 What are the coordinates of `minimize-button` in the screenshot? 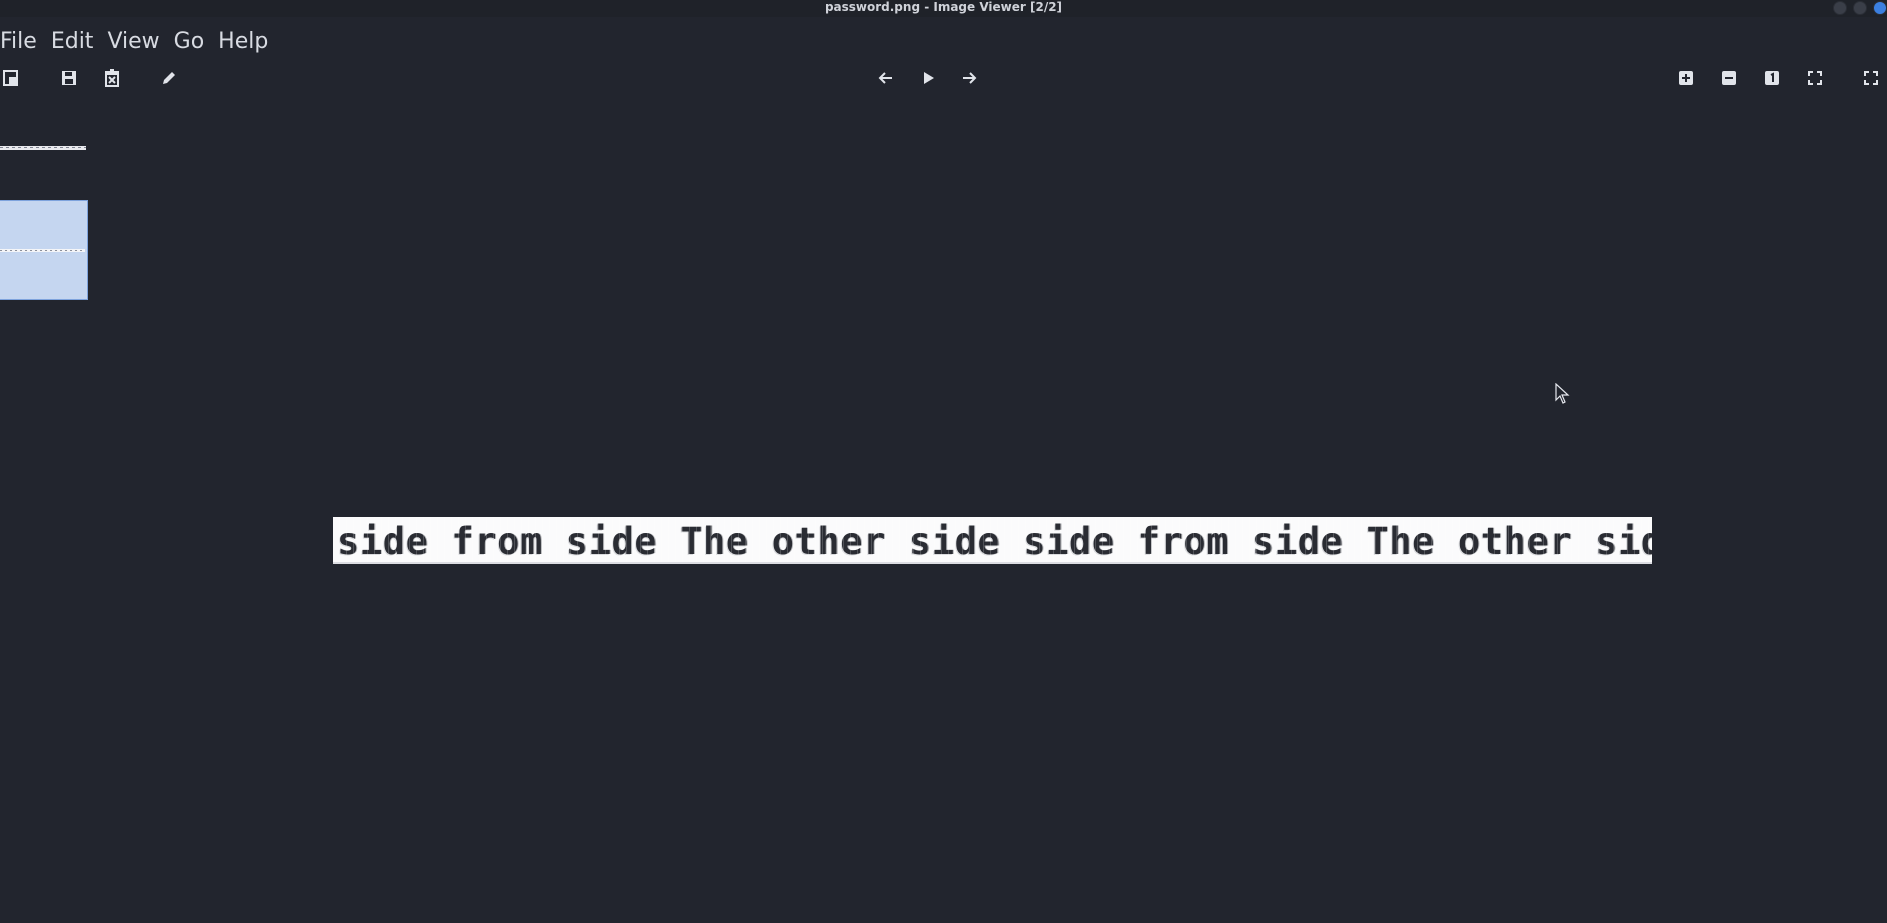 It's located at (1840, 8).